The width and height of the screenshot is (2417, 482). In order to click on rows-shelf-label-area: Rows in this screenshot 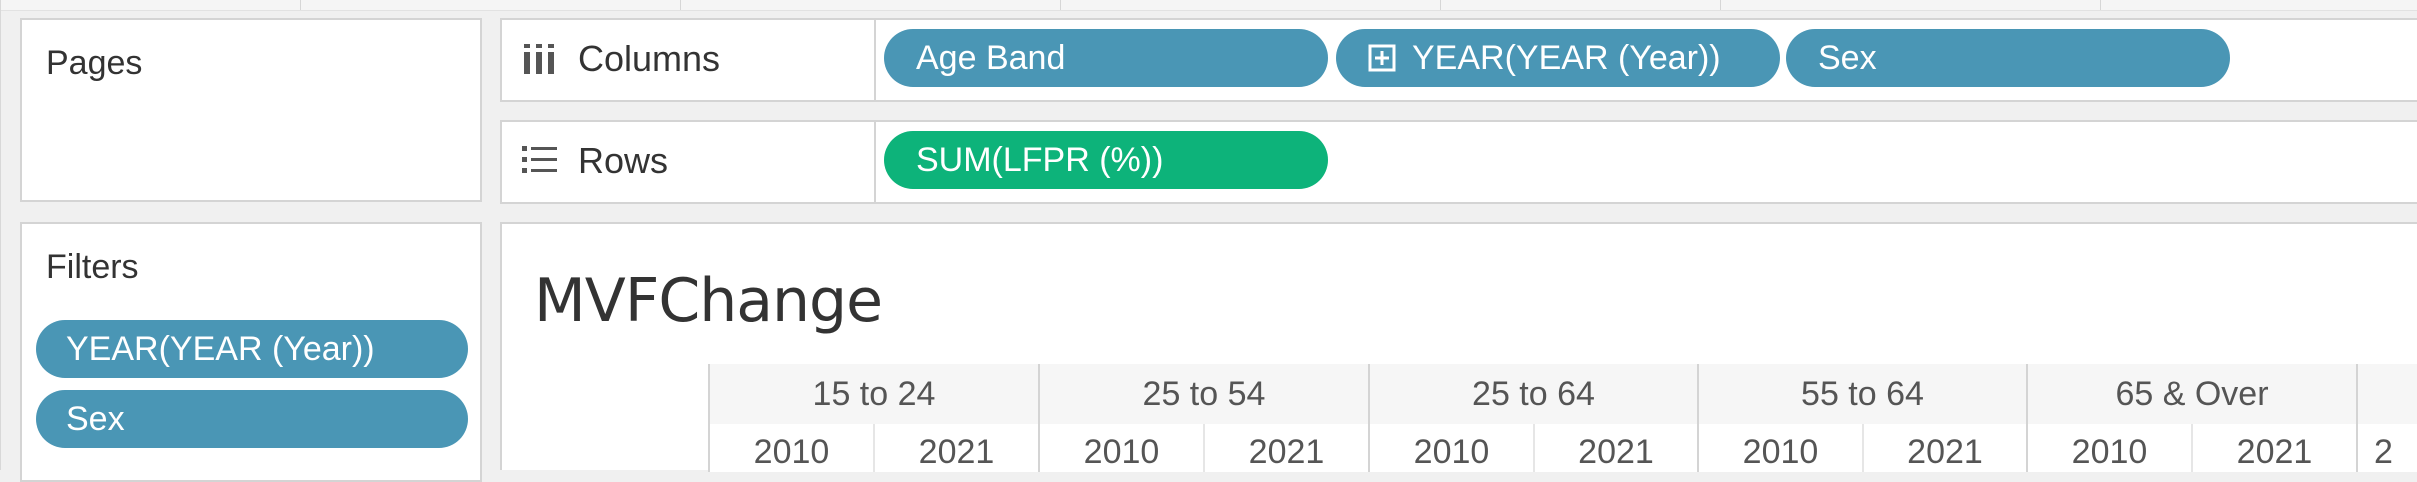, I will do `click(689, 162)`.